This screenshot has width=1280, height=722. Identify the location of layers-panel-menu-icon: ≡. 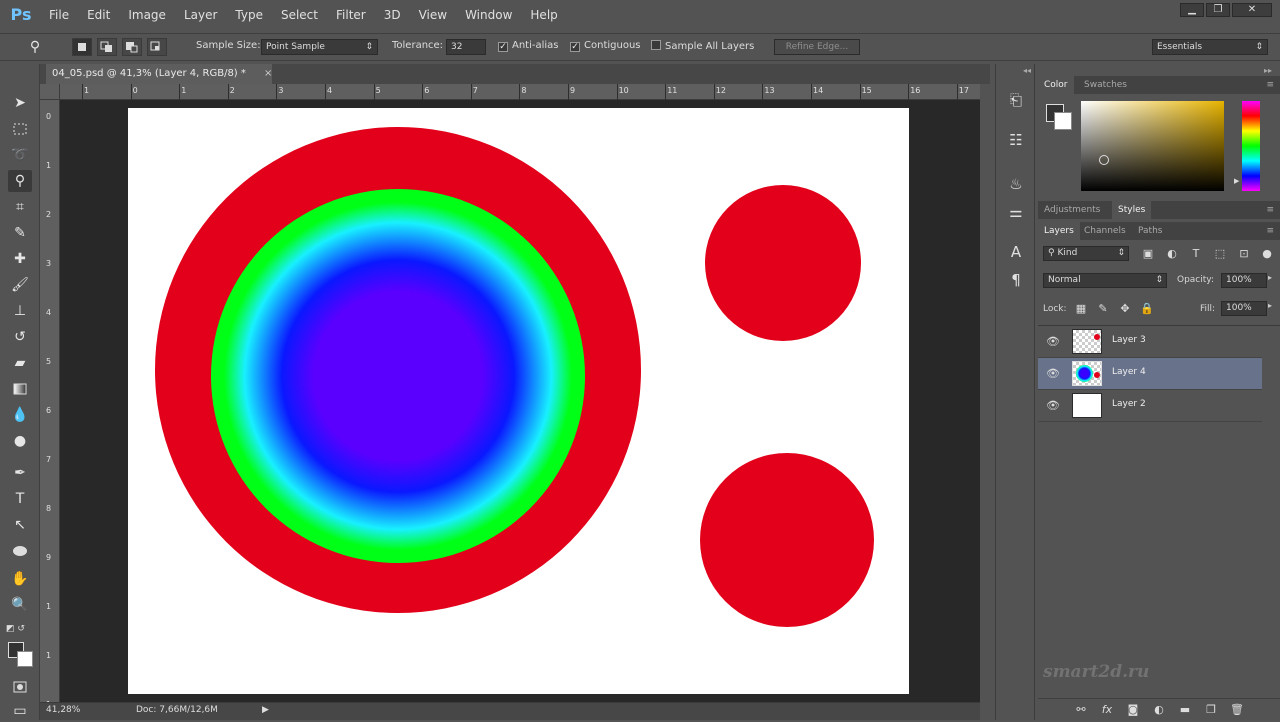
(1270, 231).